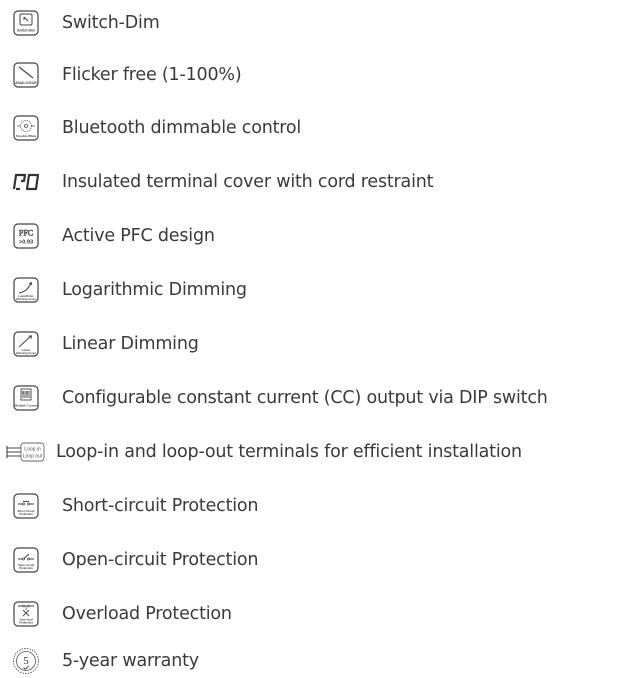 This screenshot has height=678, width=631. What do you see at coordinates (160, 560) in the screenshot?
I see `feature-label-open-circuit: Open-circuit Protection` at bounding box center [160, 560].